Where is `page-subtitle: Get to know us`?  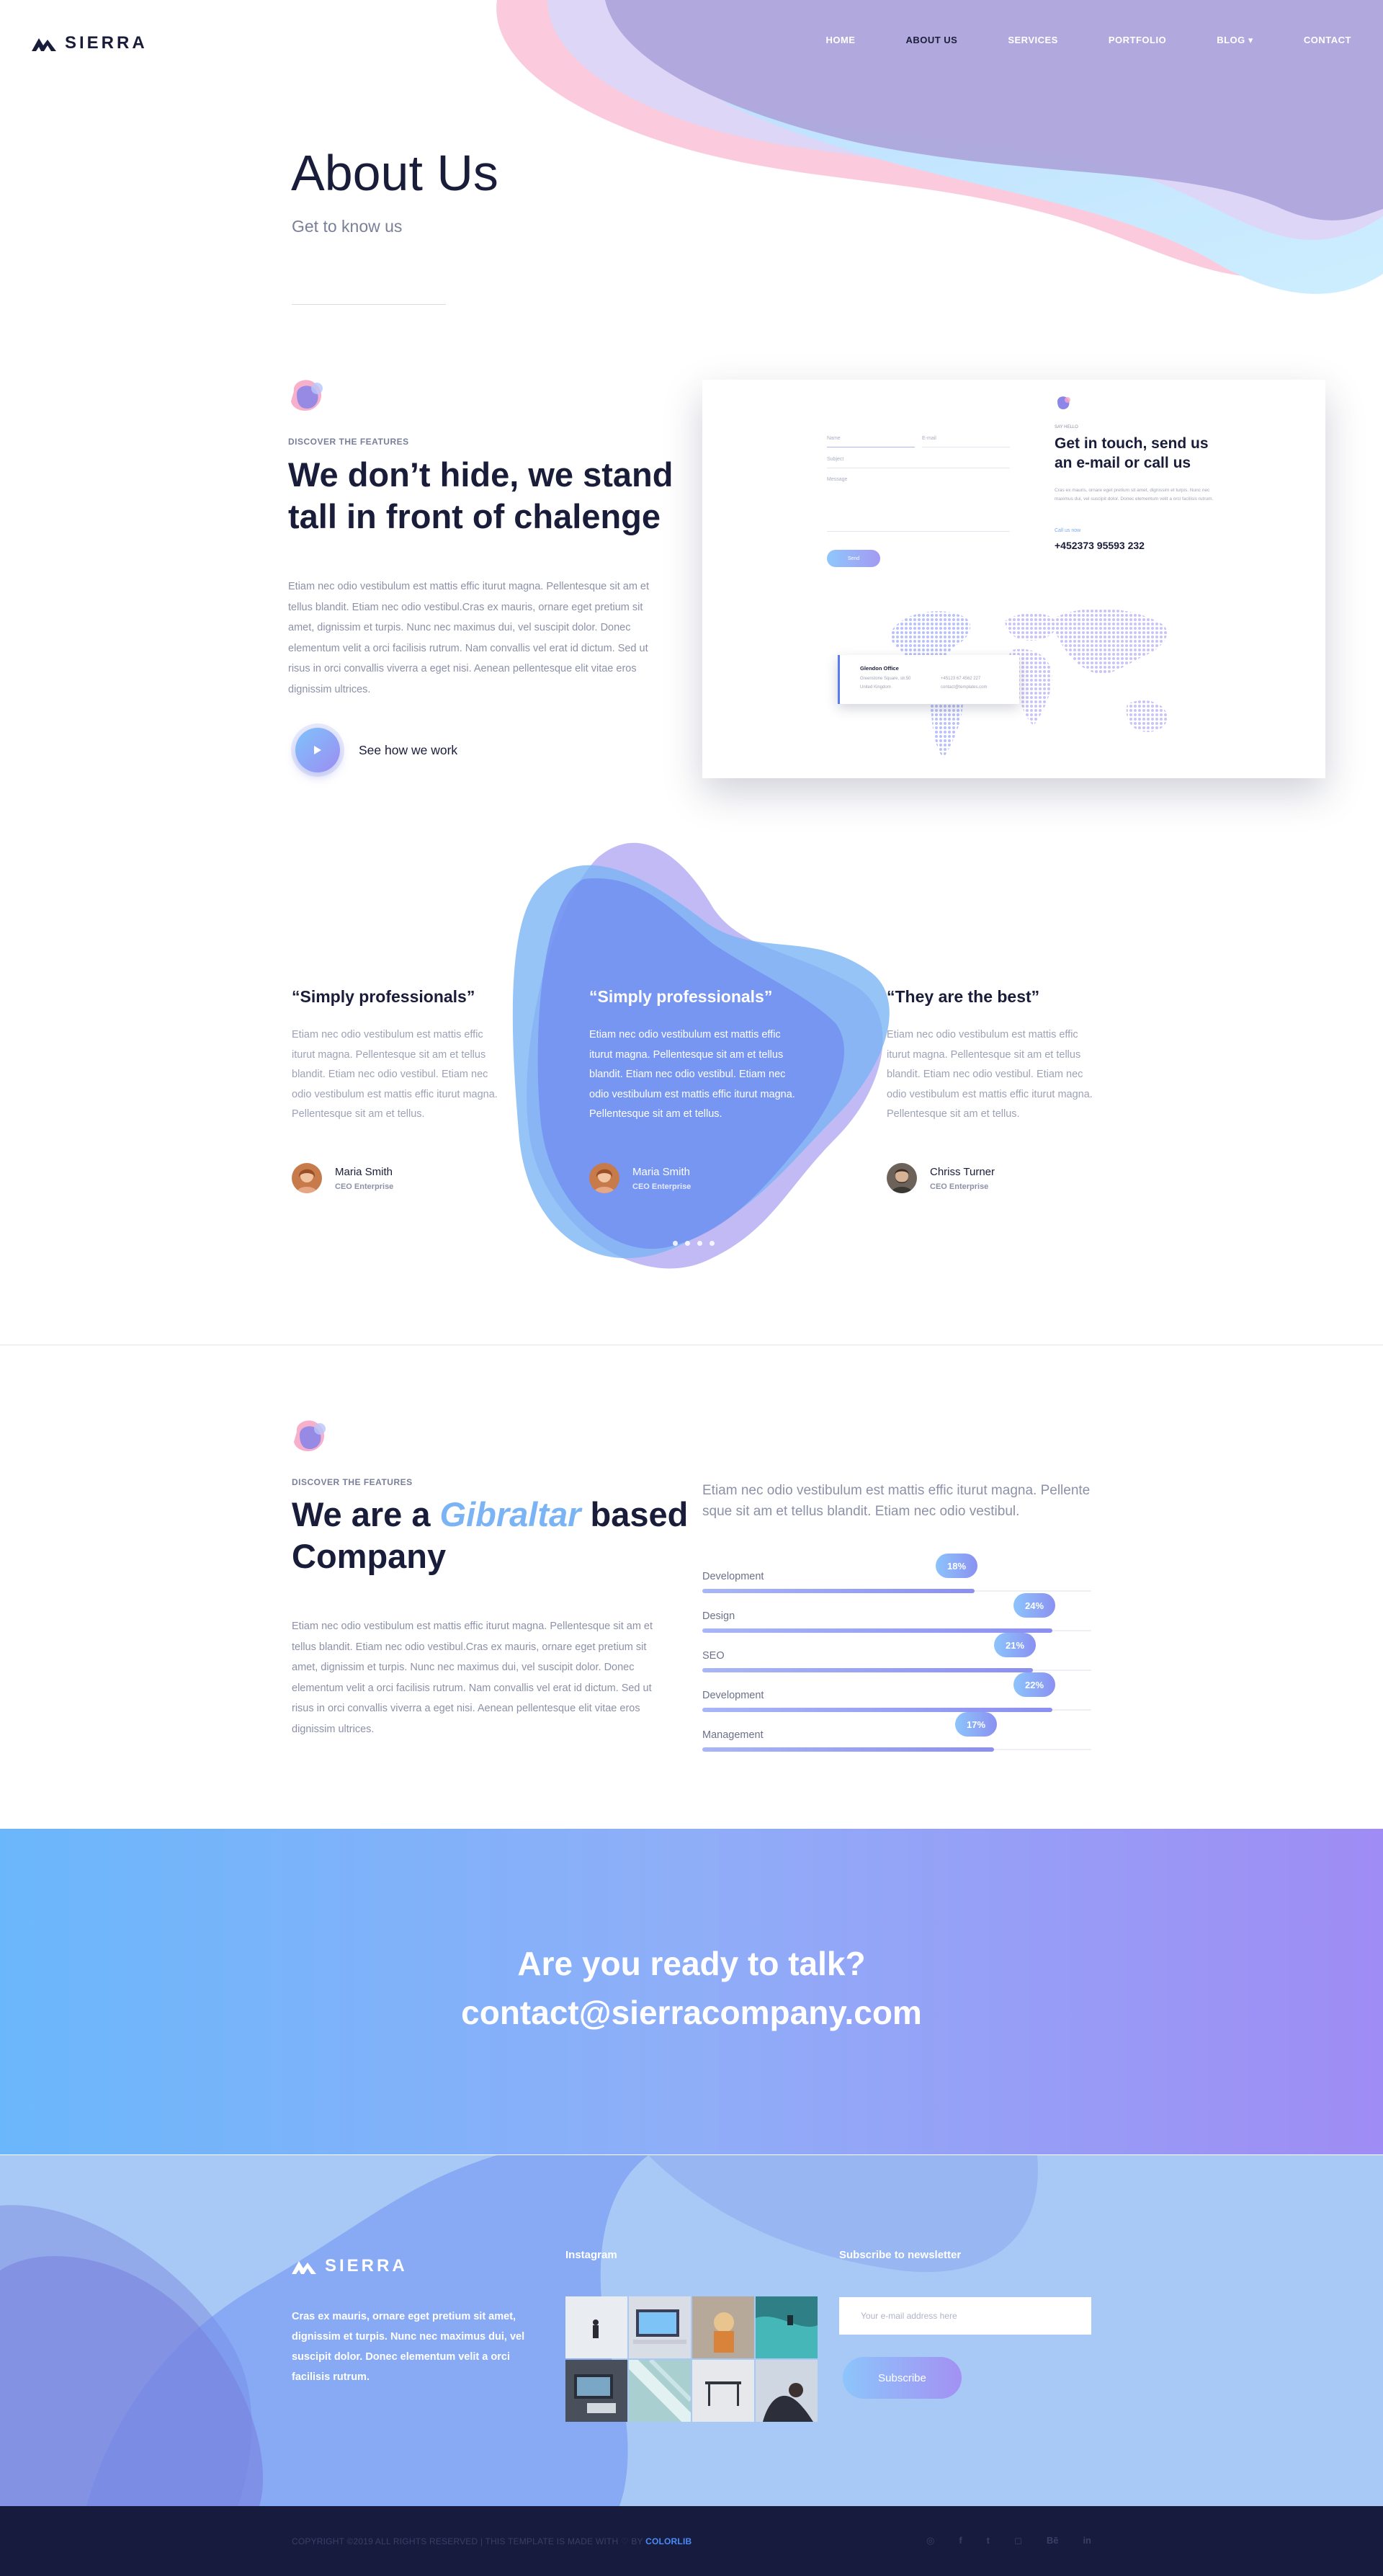
page-subtitle: Get to know us is located at coordinates (347, 226).